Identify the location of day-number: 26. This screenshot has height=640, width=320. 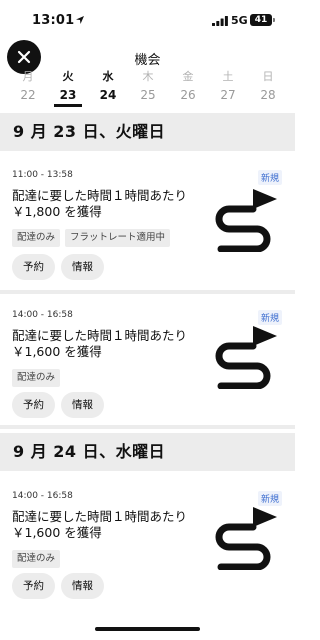
(188, 95).